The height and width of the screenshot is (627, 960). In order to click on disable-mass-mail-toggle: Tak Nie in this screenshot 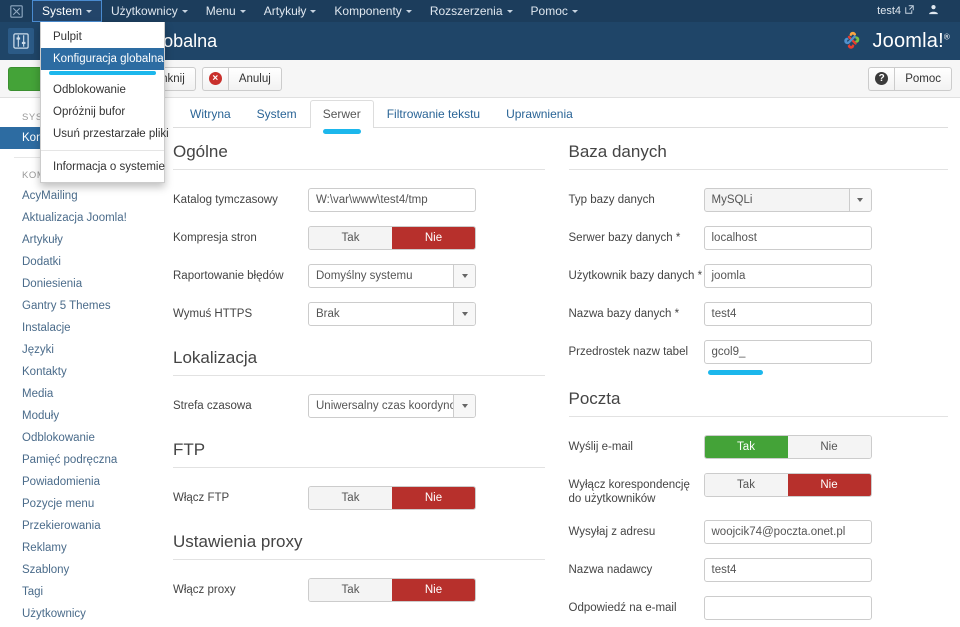, I will do `click(787, 485)`.